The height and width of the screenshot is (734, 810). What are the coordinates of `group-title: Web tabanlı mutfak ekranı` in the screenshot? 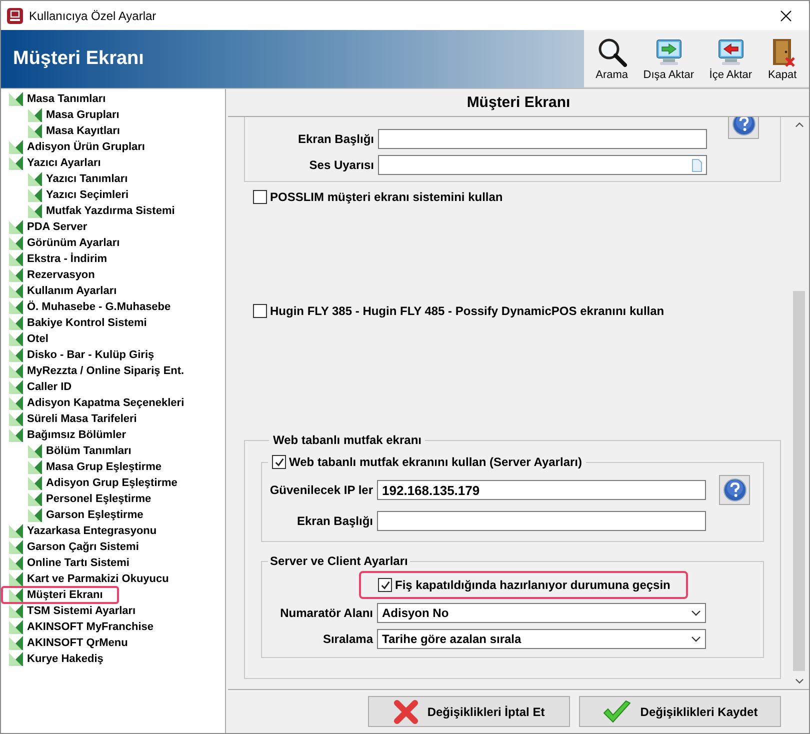 It's located at (347, 440).